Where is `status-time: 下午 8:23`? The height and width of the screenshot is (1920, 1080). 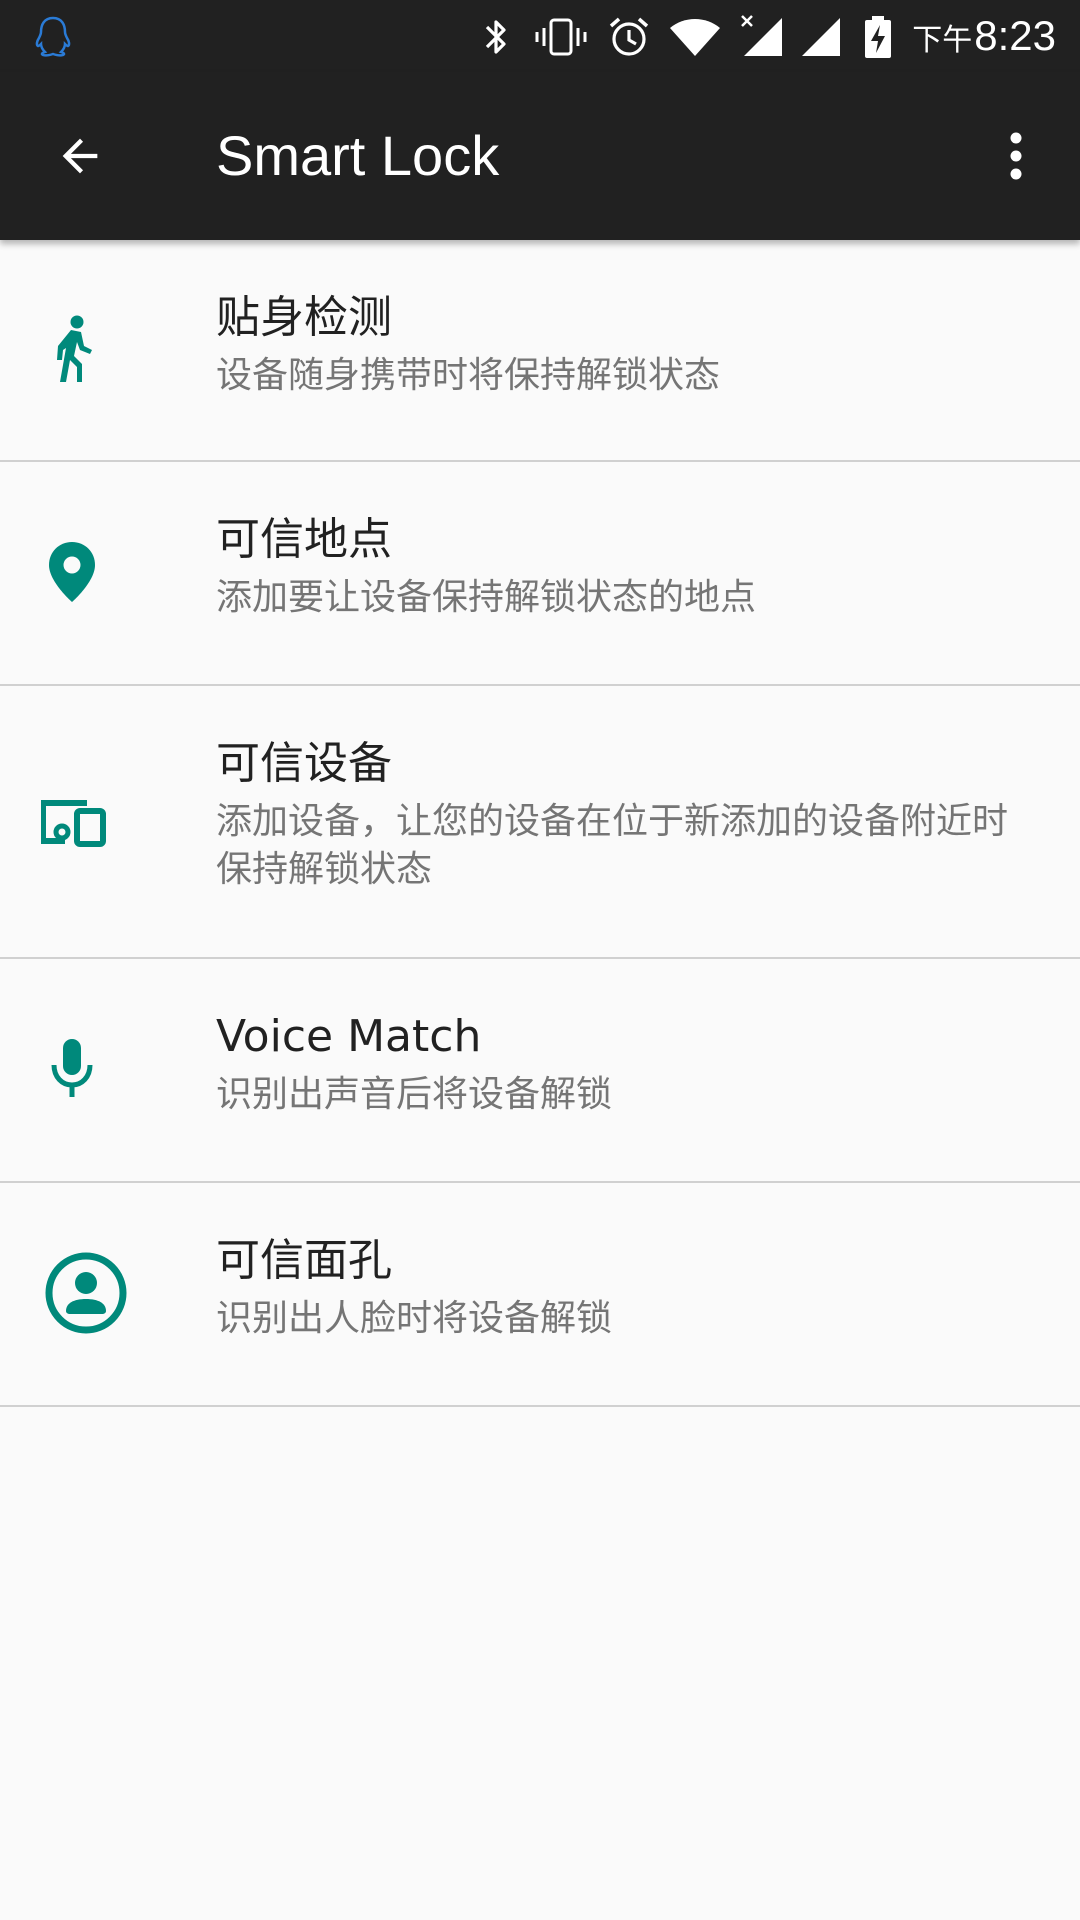 status-time: 下午 8:23 is located at coordinates (984, 37).